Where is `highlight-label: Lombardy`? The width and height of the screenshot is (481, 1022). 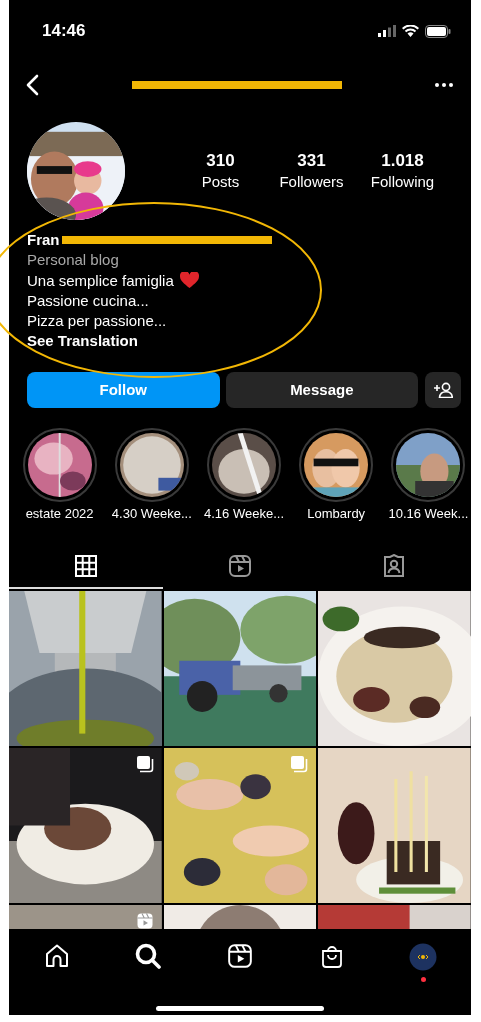
highlight-label: Lombardy is located at coordinates (336, 513).